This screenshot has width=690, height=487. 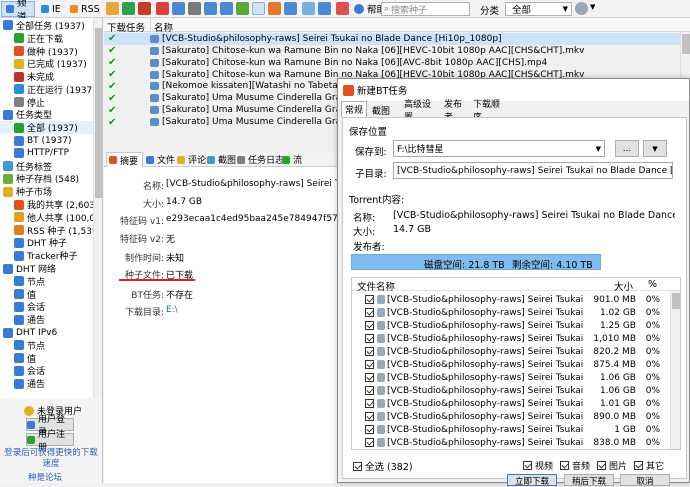 I want to click on sidebar-item: 全部 (1937), so click(x=51, y=127).